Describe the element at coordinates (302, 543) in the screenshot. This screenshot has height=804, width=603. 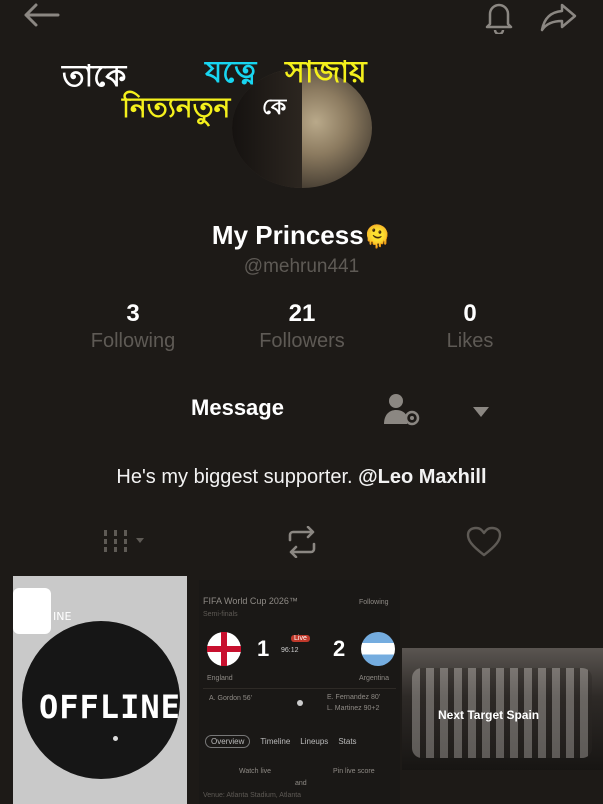
I see `tab-reposts-icon` at that location.